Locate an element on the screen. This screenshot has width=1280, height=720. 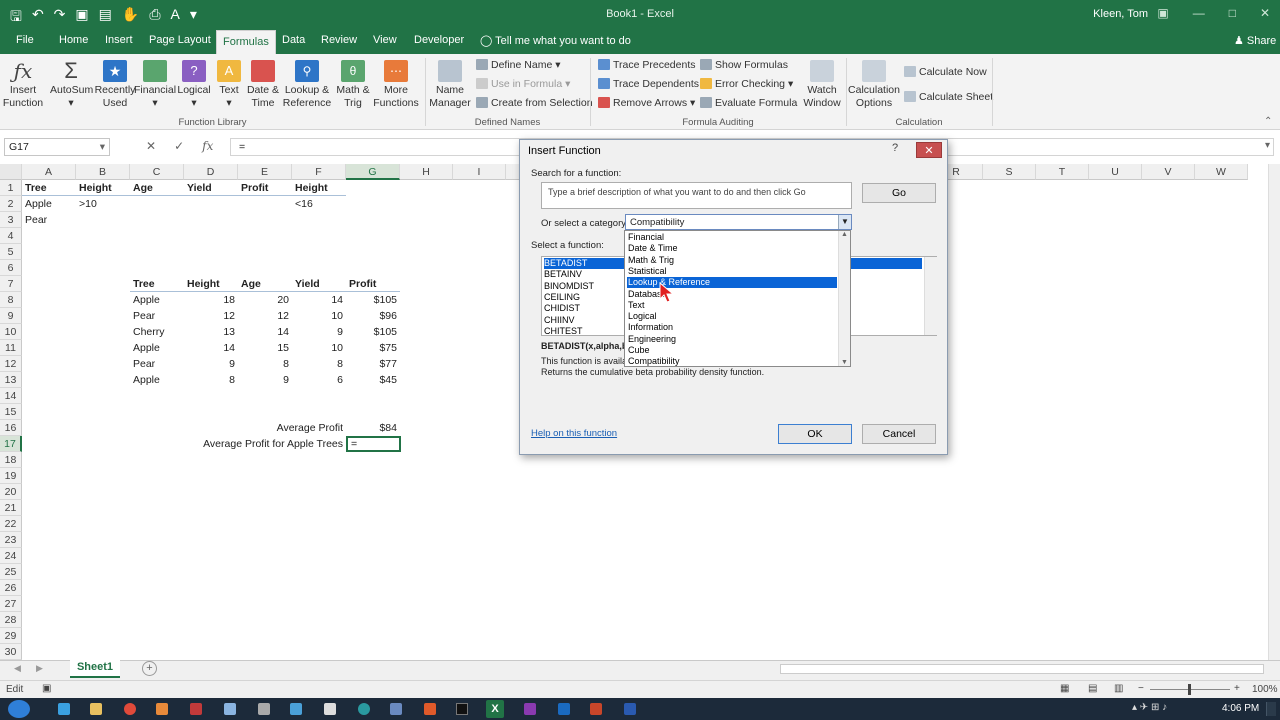
collapse-ribbon-icon: ⌃ is located at coordinates (1268, 121).